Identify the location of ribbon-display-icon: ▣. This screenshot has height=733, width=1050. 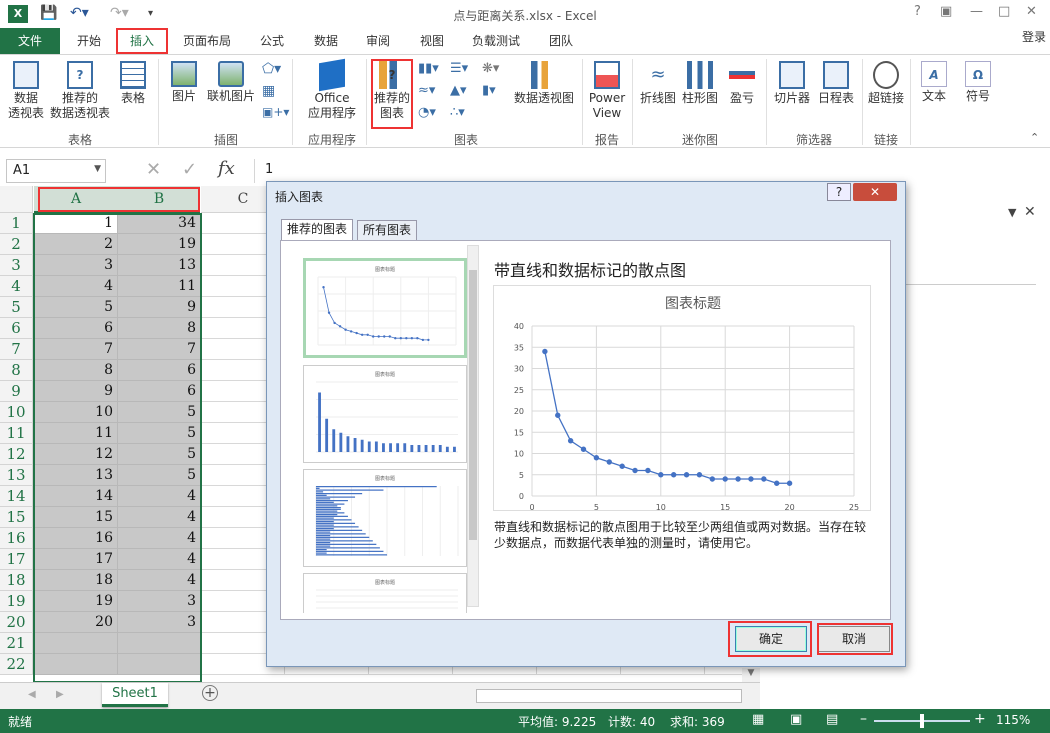
(946, 11).